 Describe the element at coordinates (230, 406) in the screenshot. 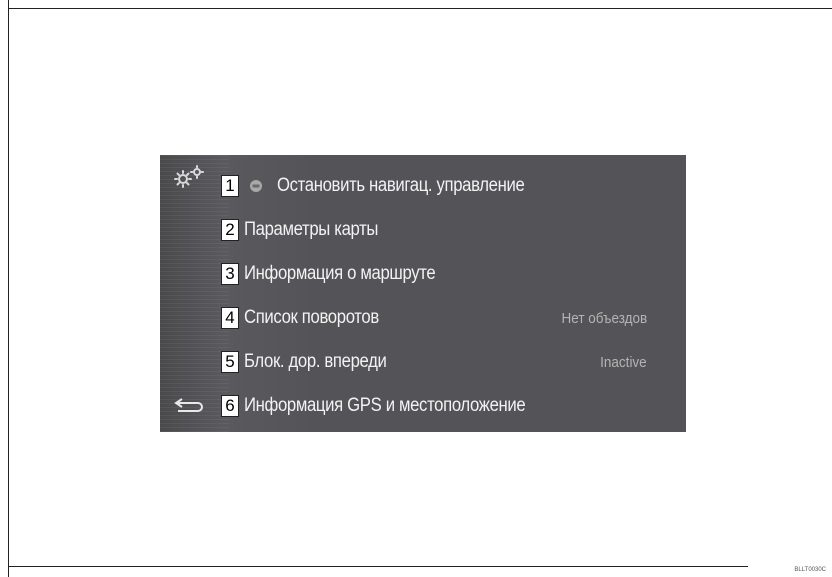

I see `callout-number: 6` at that location.